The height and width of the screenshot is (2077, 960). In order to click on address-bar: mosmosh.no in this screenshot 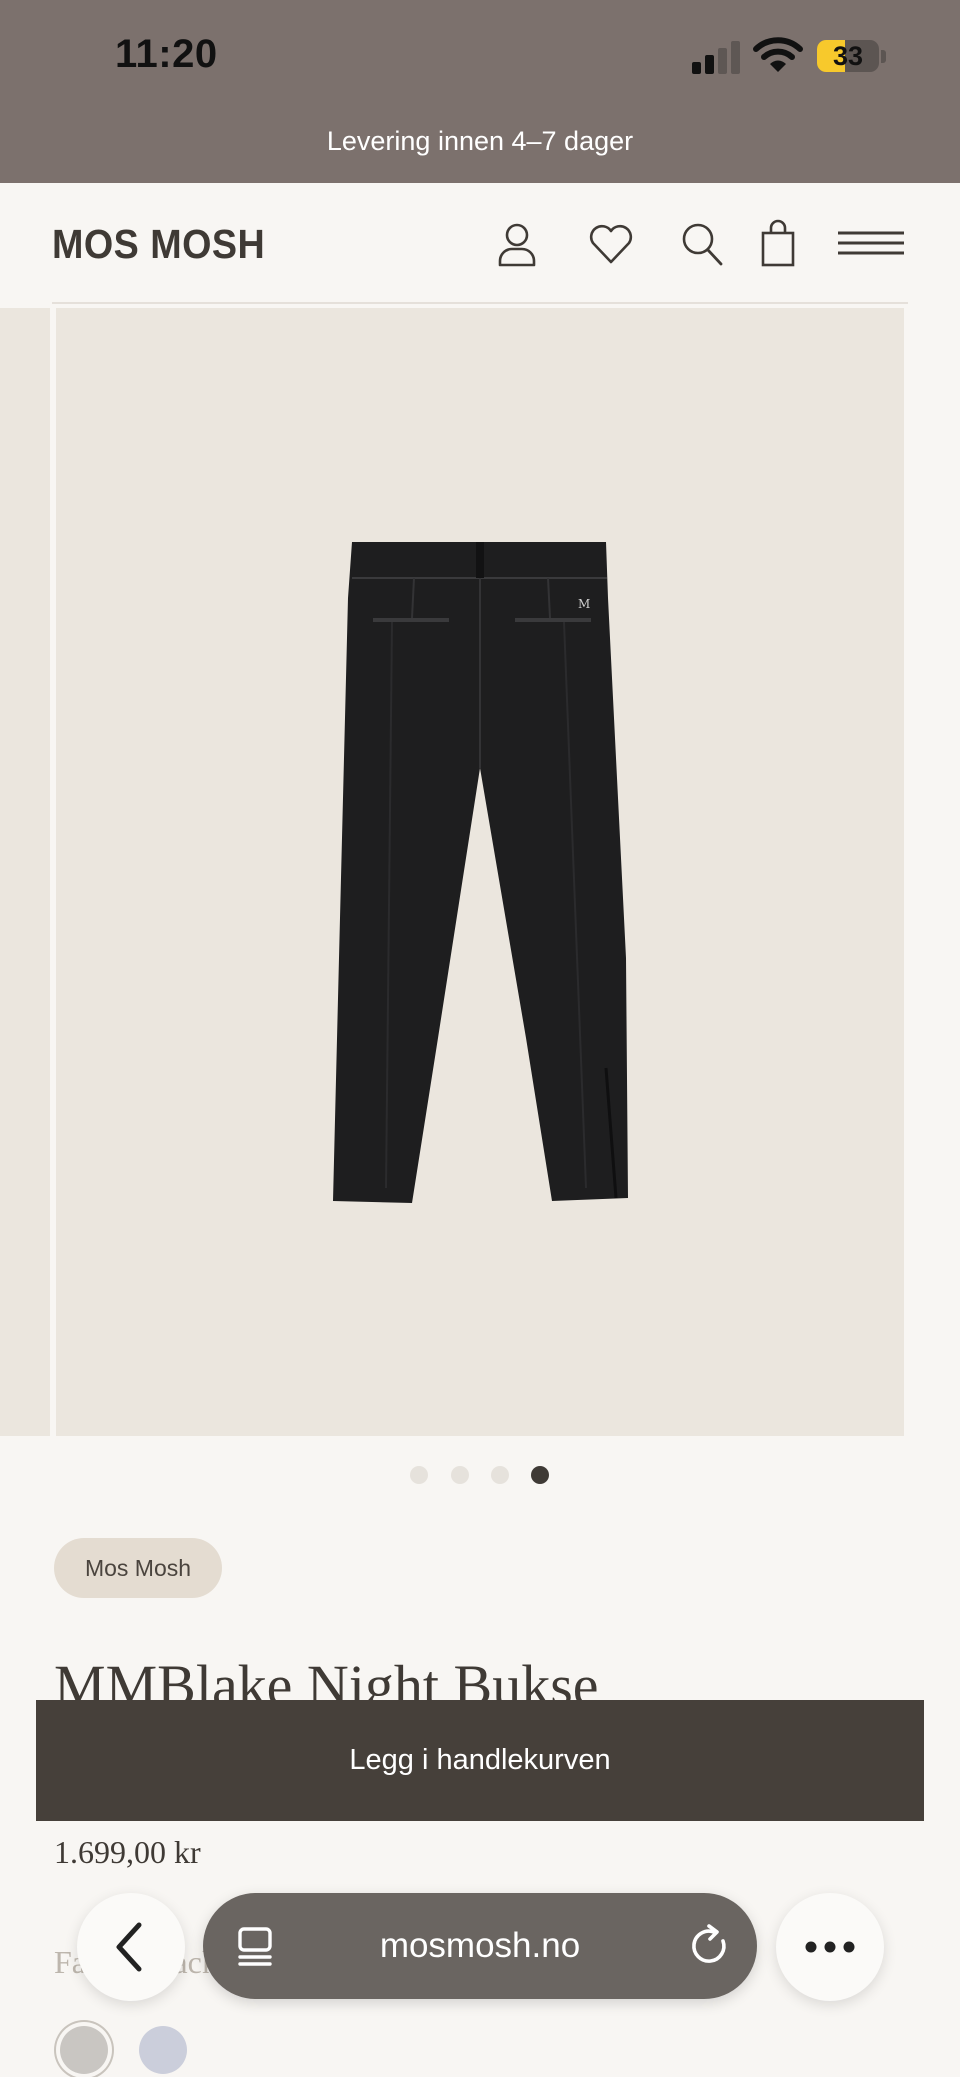, I will do `click(480, 1946)`.